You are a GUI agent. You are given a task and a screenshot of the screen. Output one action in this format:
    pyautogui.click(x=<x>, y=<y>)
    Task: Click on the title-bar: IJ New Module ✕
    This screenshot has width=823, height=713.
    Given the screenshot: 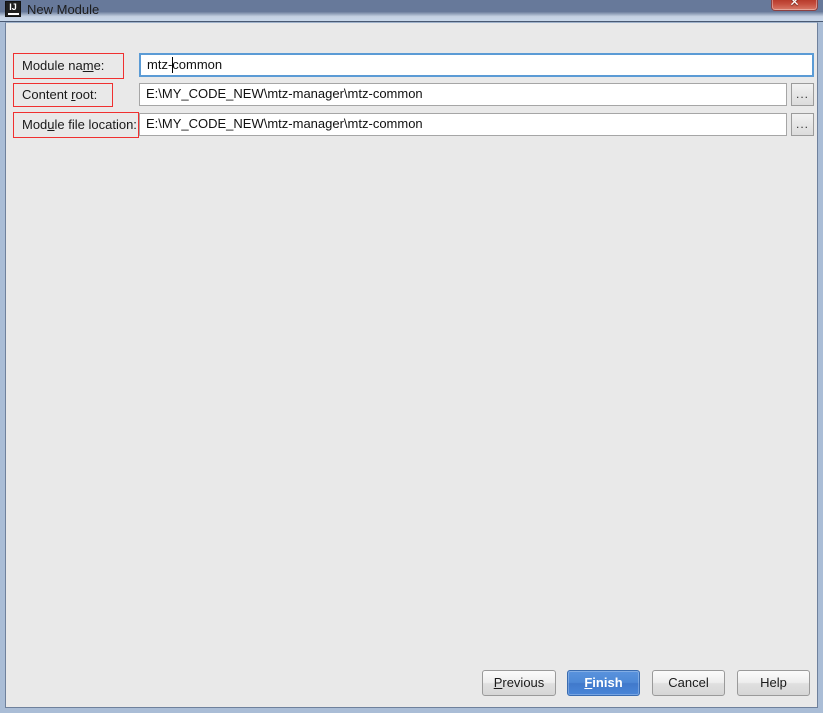 What is the action you would take?
    pyautogui.click(x=411, y=11)
    